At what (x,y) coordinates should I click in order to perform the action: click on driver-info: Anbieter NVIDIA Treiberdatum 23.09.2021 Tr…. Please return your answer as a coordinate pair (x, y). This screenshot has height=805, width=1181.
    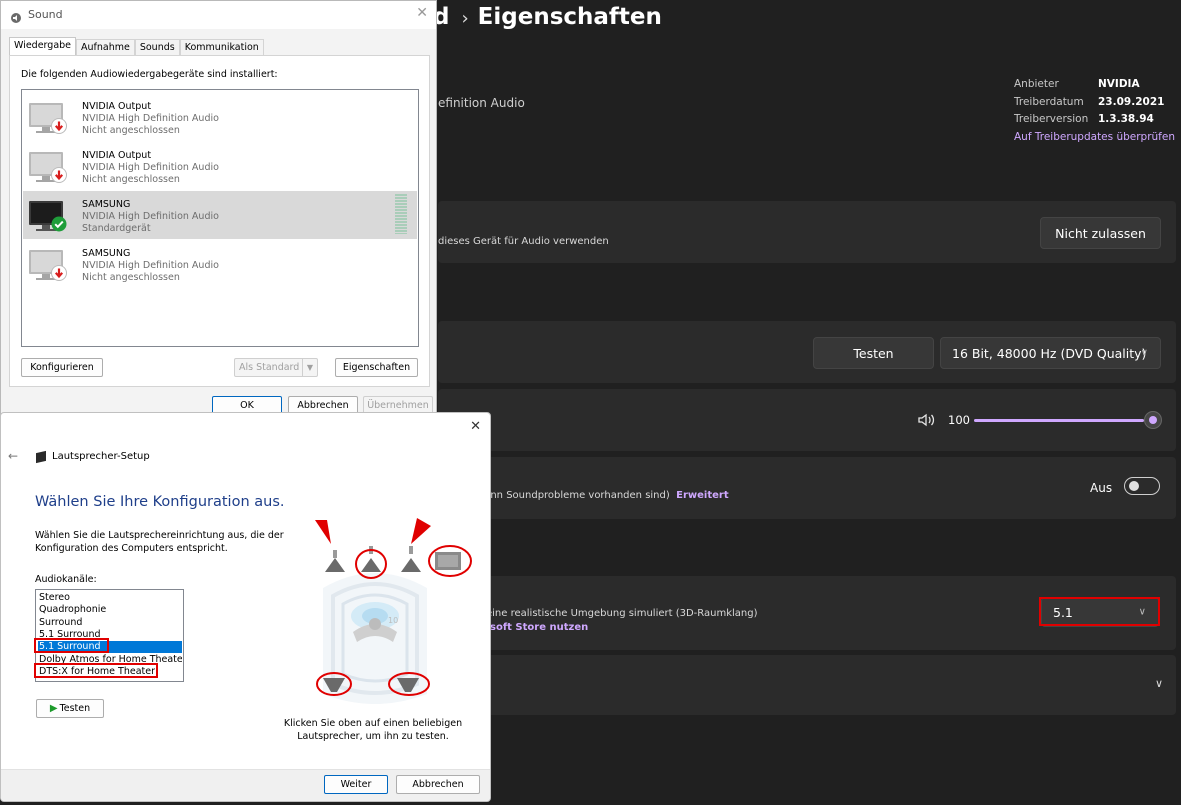
    Looking at the image, I should click on (1094, 111).